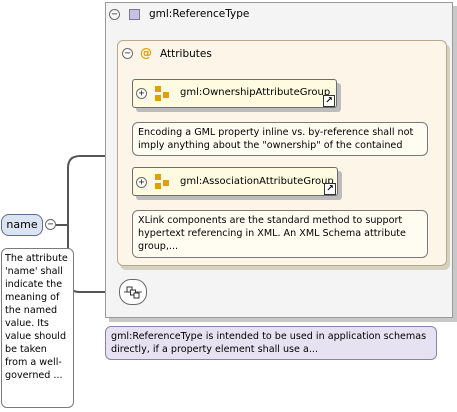  Describe the element at coordinates (279, 14) in the screenshot. I see `type-header: − gml:ReferenceType` at that location.